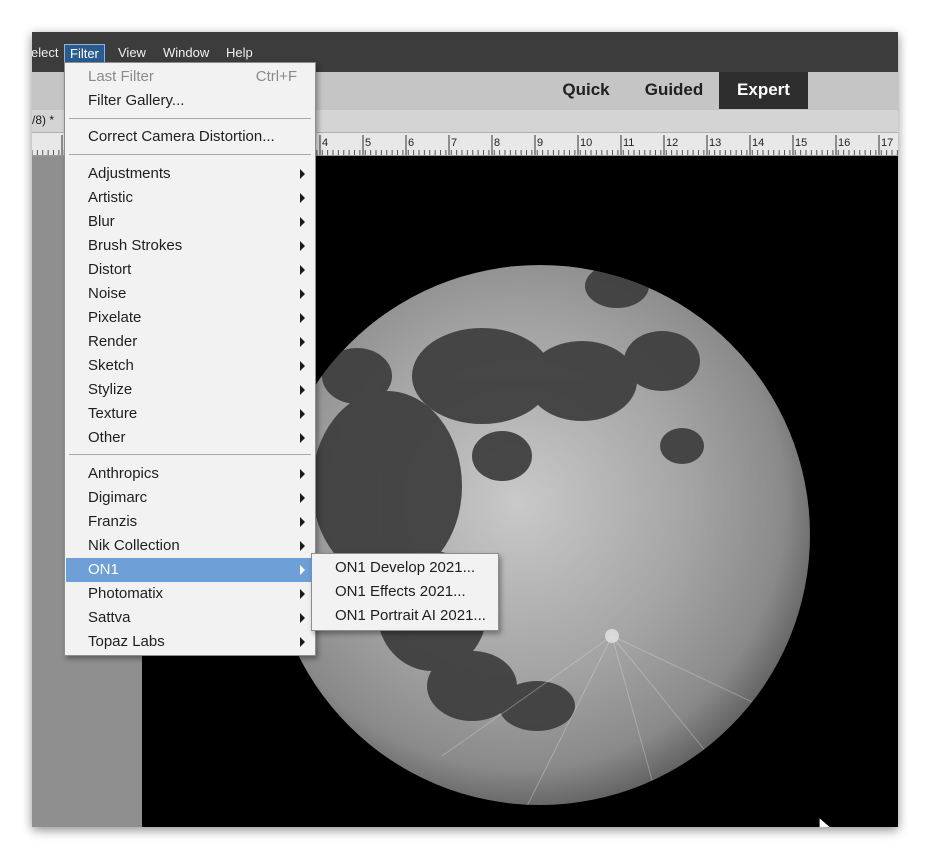 Image resolution: width=930 pixels, height=859 pixels. What do you see at coordinates (497, 143) in the screenshot?
I see `ruler-label: 8` at bounding box center [497, 143].